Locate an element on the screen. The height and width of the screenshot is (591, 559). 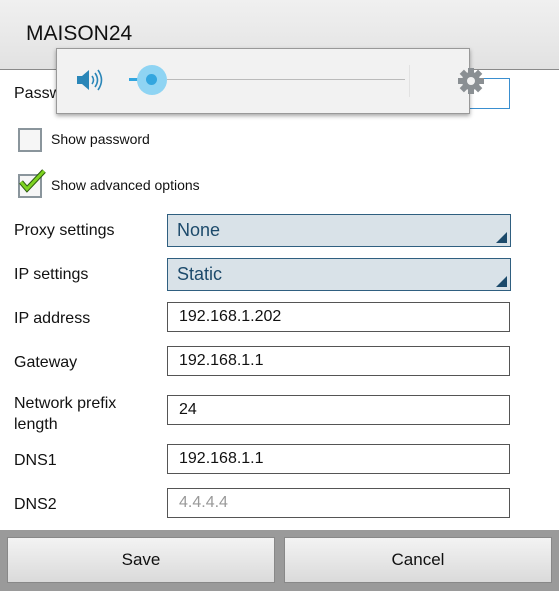
speaker-icon is located at coordinates (90, 80).